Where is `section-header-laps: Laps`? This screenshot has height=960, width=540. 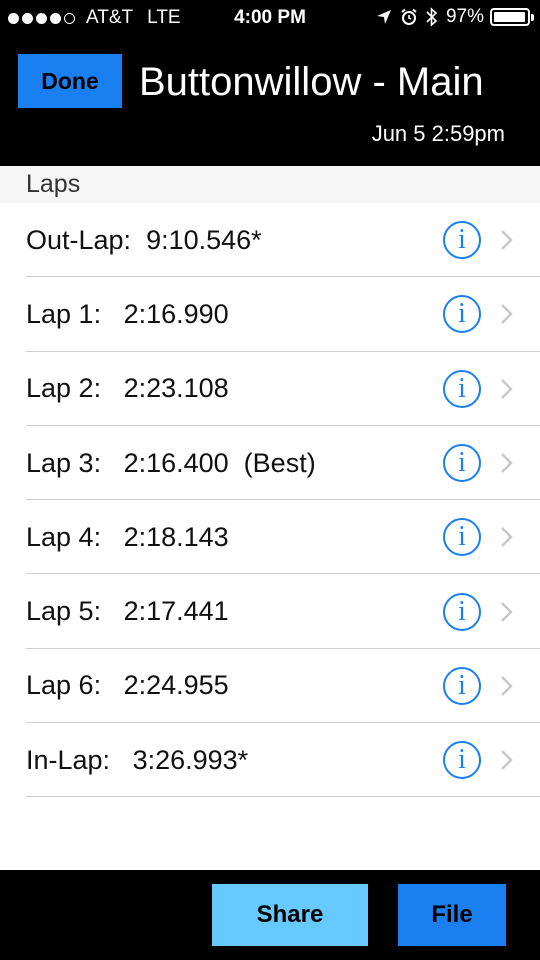 section-header-laps: Laps is located at coordinates (270, 184).